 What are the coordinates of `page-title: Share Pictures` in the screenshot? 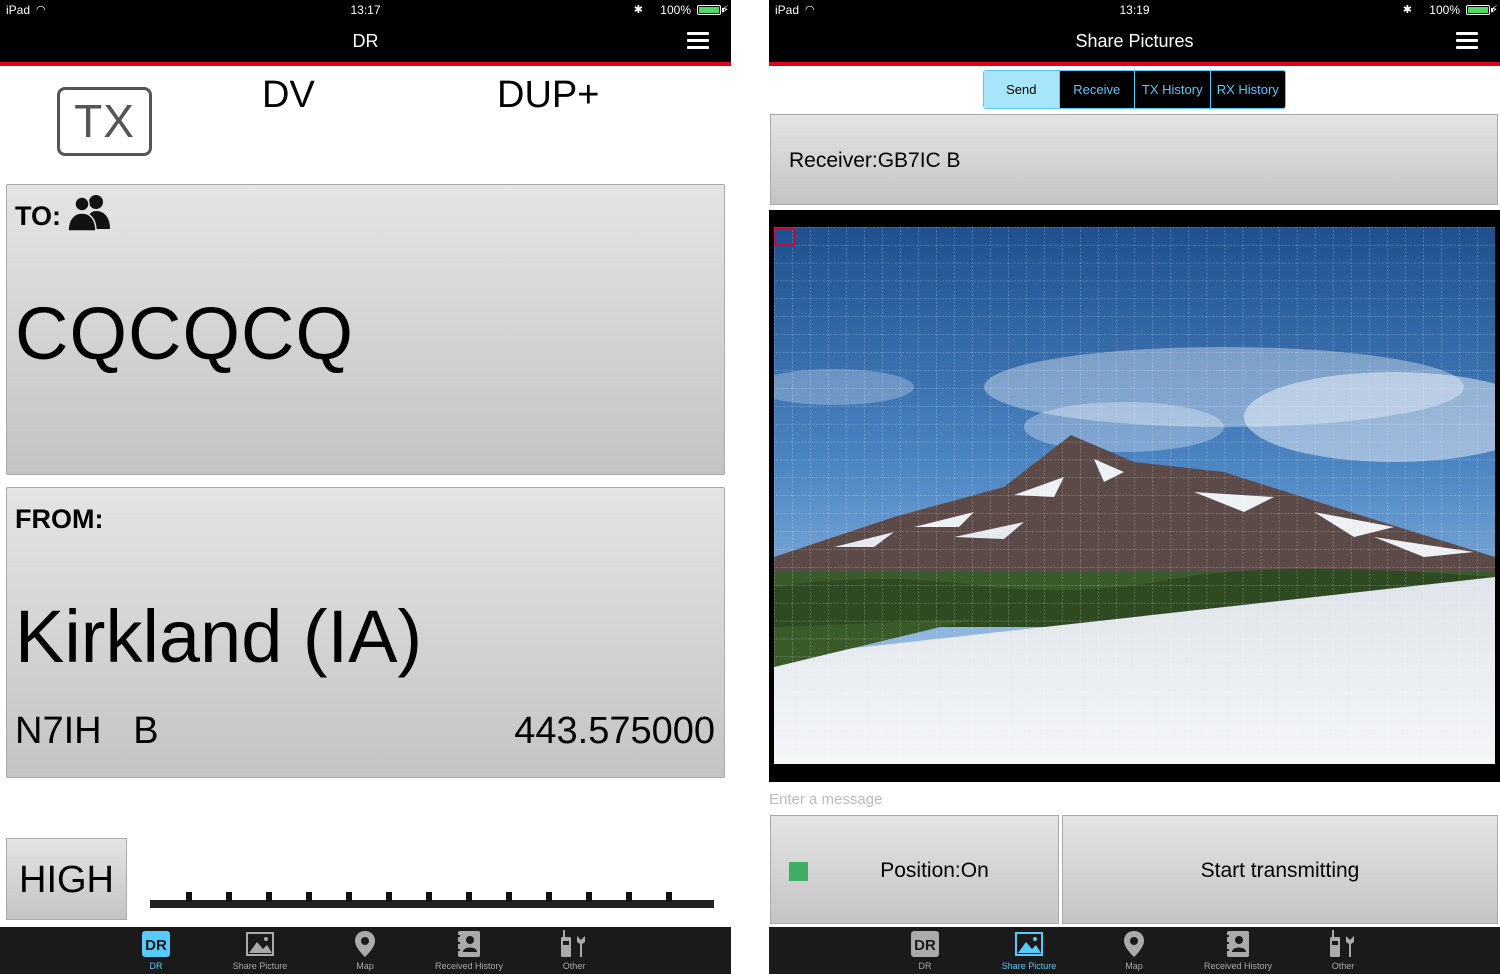 It's located at (1134, 41).